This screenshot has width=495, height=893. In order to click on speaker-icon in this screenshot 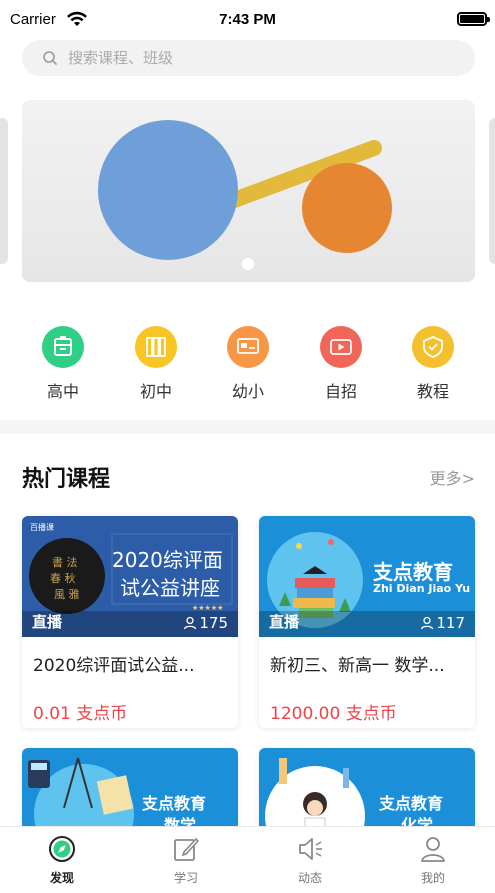, I will do `click(310, 849)`.